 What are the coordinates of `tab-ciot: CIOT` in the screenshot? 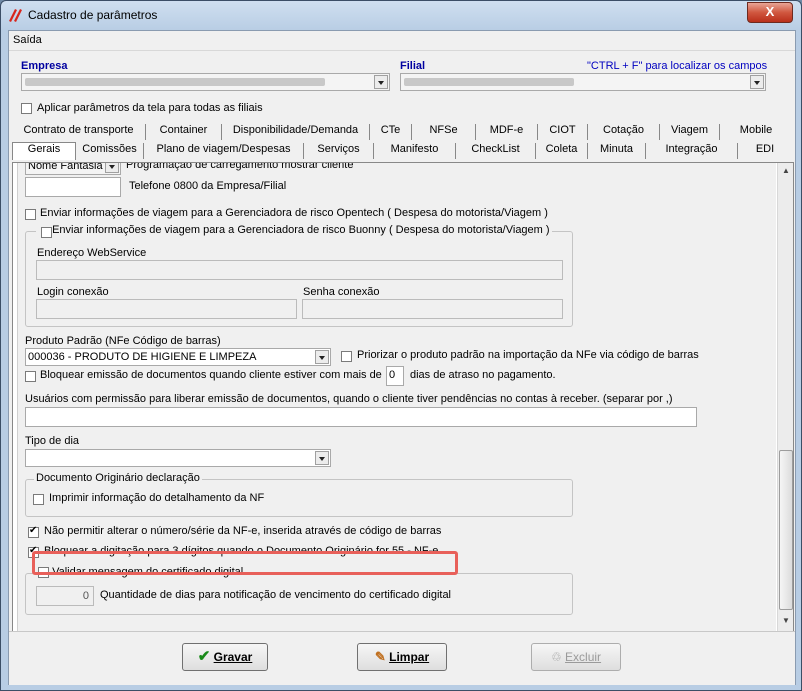 It's located at (563, 132).